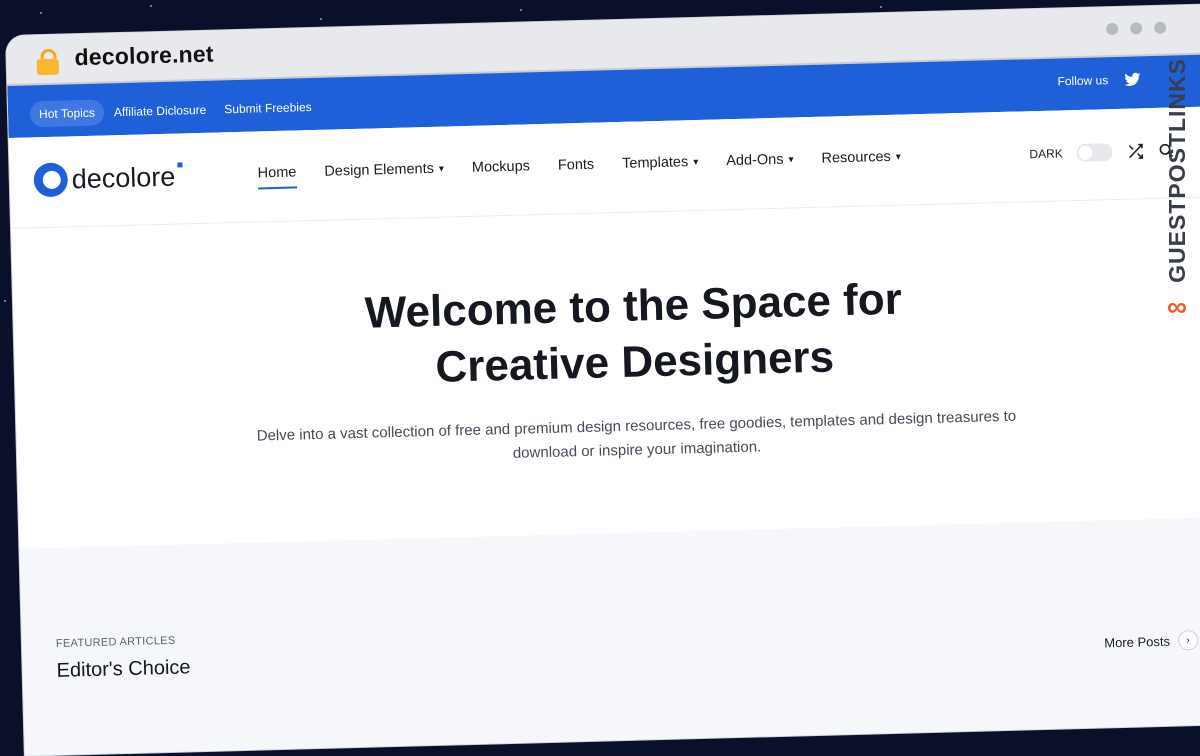 The image size is (1200, 756). What do you see at coordinates (123, 177) in the screenshot?
I see `logo-text: decolore` at bounding box center [123, 177].